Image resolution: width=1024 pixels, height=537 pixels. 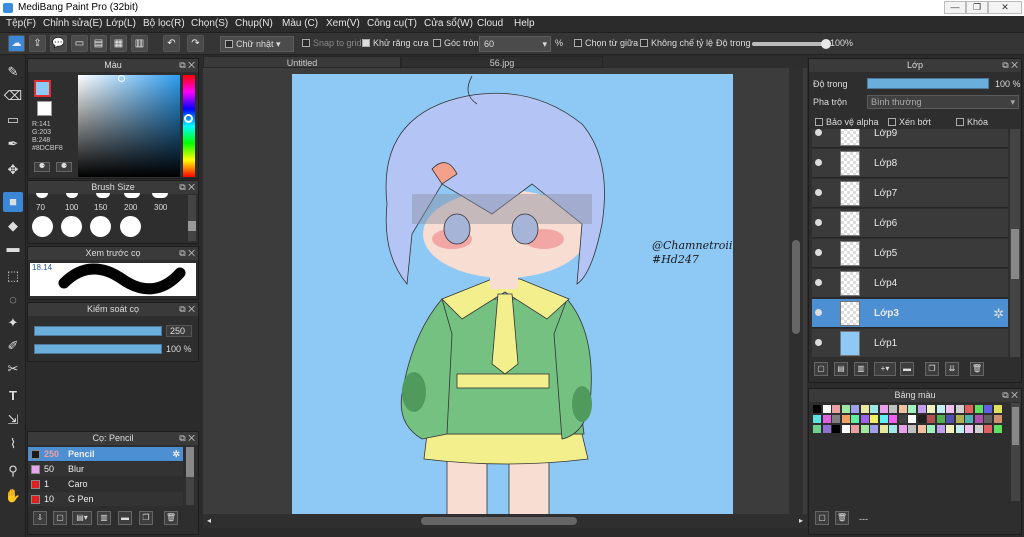 I want to click on tab-untitled: Untitled, so click(x=302, y=62).